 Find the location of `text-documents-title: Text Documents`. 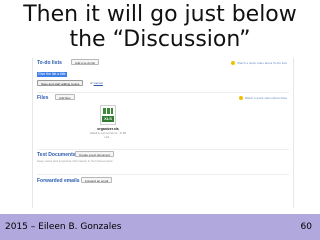

text-documents-title: Text Documents is located at coordinates (56, 155).